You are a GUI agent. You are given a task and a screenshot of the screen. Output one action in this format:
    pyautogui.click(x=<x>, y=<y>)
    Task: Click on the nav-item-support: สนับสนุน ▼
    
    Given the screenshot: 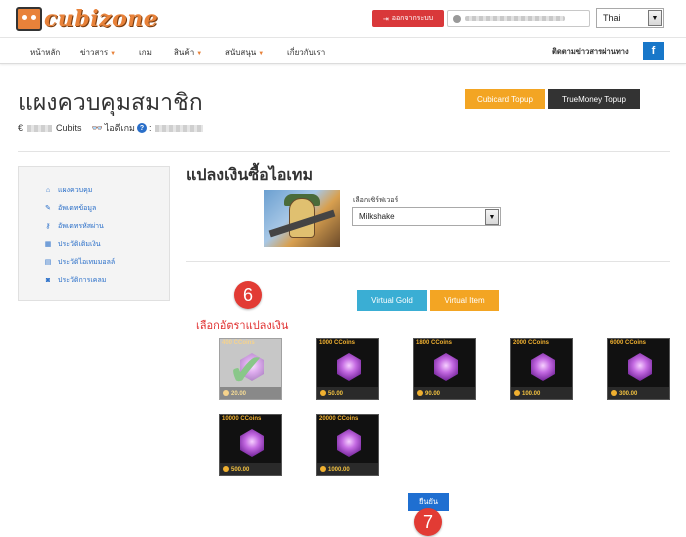 What is the action you would take?
    pyautogui.click(x=244, y=52)
    